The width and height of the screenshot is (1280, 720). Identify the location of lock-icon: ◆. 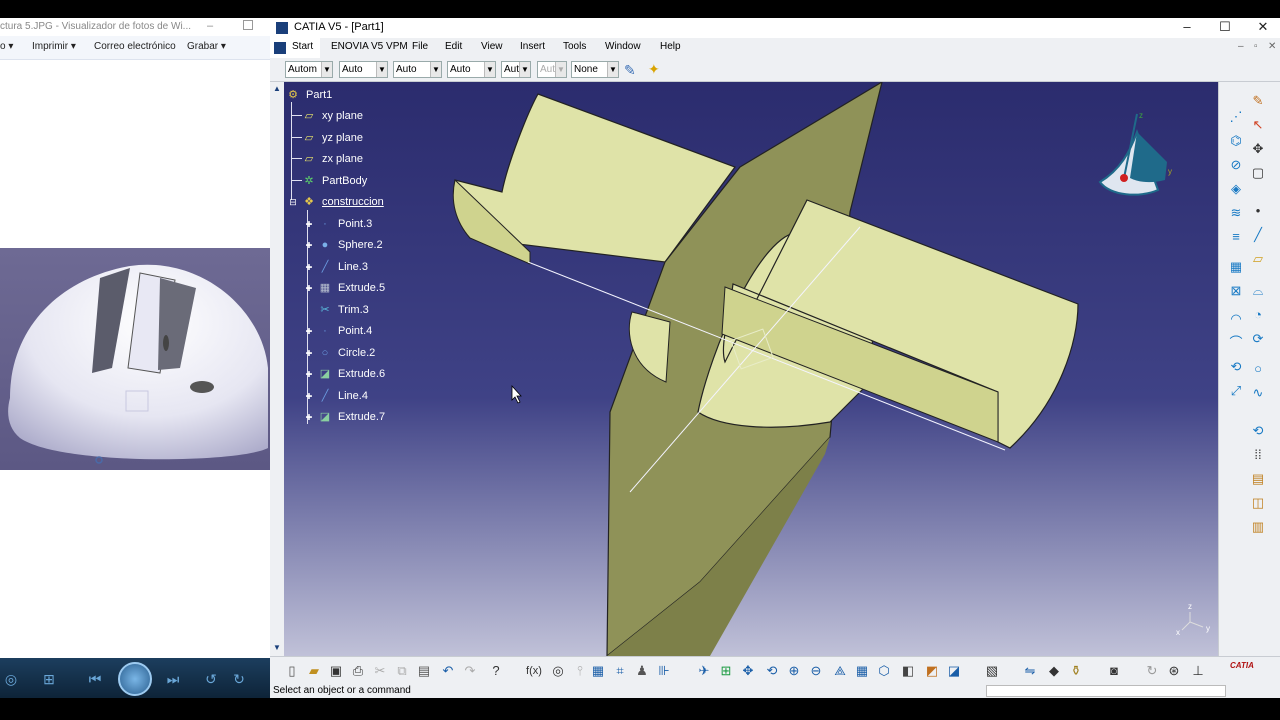
(1054, 671).